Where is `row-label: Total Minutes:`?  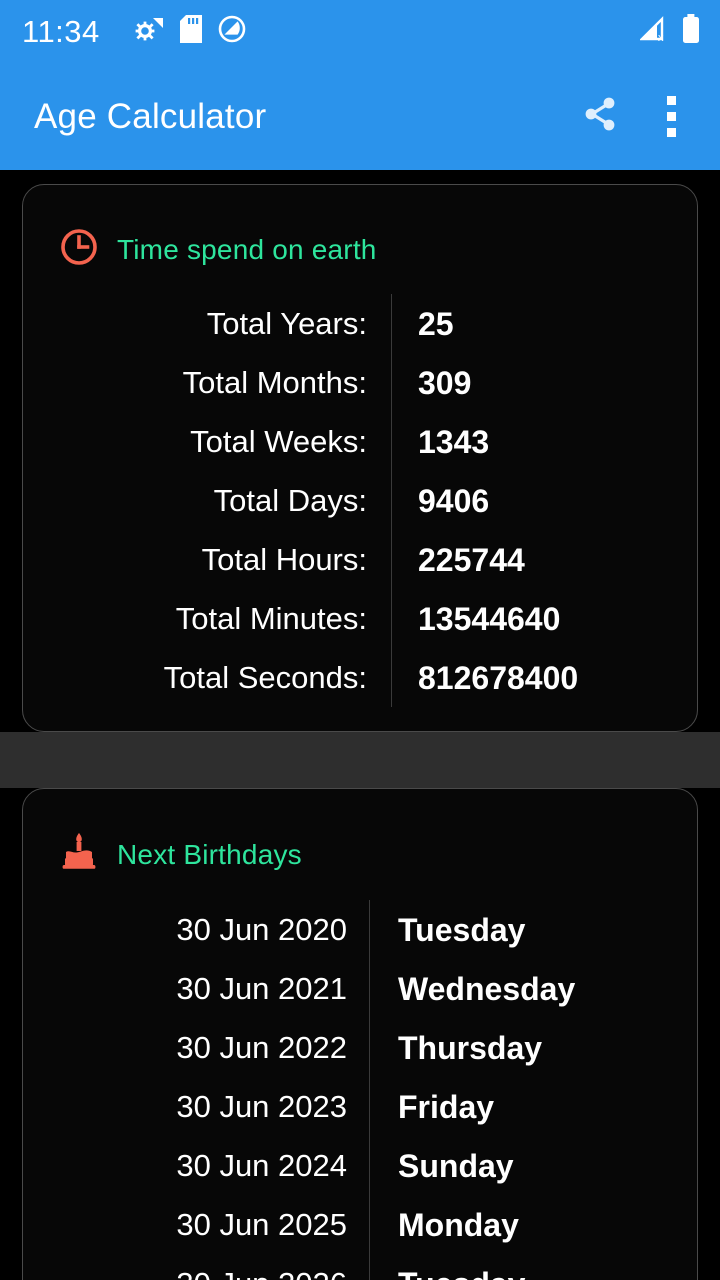 row-label: Total Minutes: is located at coordinates (271, 618).